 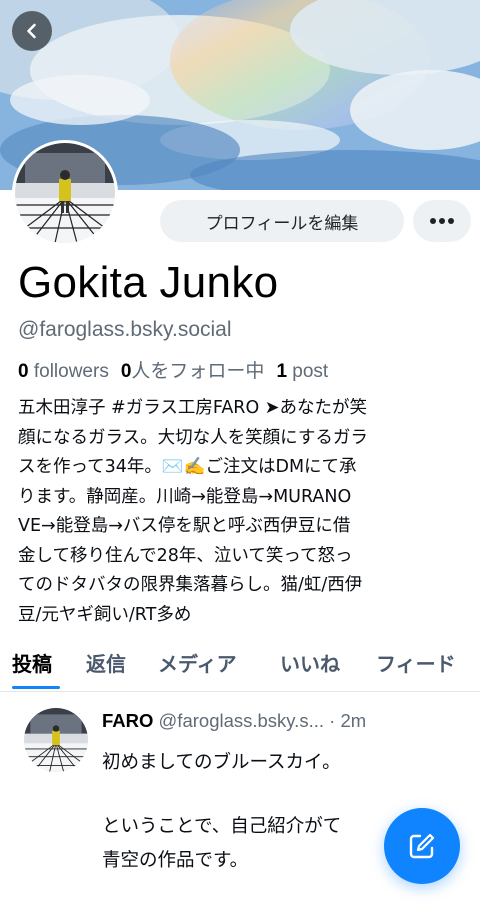 I want to click on compose-icon, so click(x=422, y=846).